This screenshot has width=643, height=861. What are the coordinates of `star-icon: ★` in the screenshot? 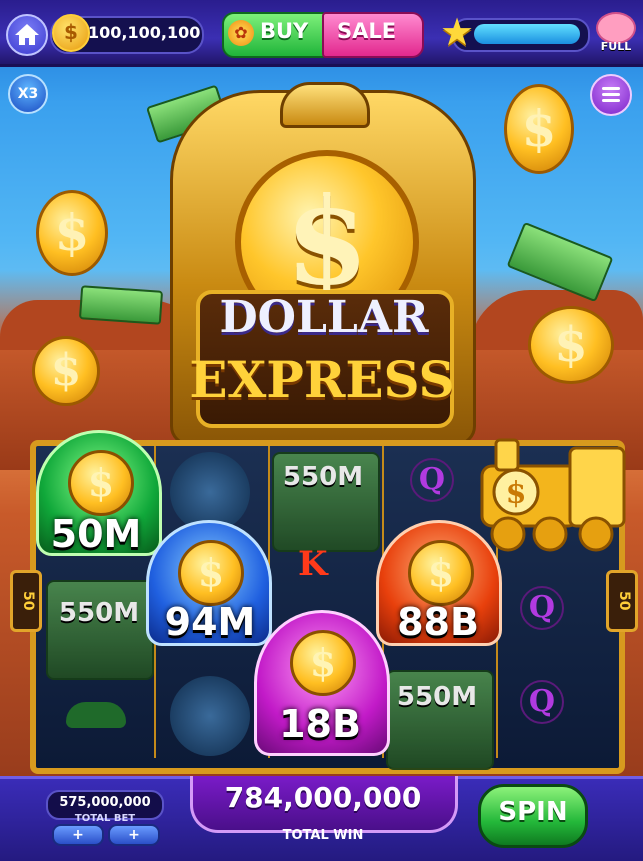 It's located at (457, 32).